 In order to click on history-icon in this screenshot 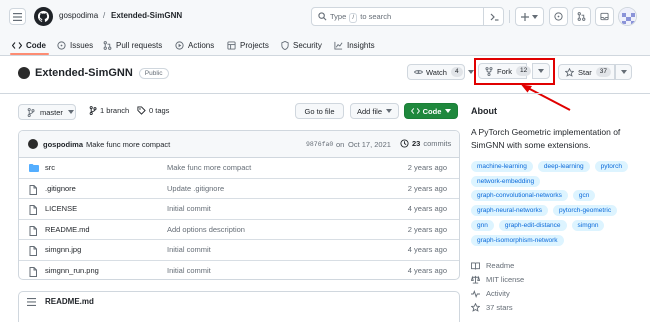, I will do `click(404, 143)`.